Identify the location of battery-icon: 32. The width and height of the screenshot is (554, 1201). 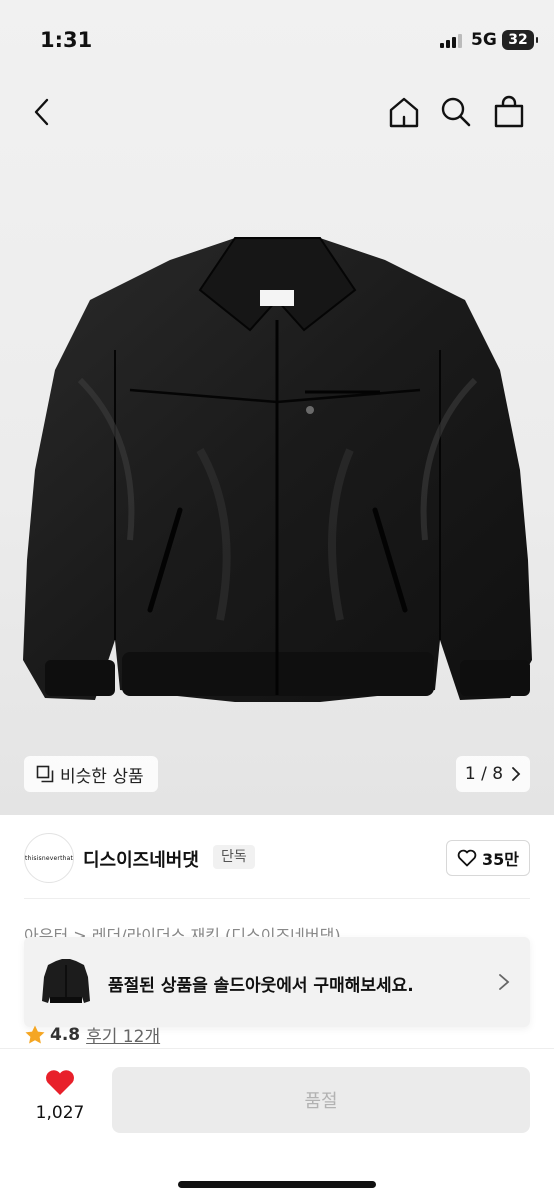
(520, 40).